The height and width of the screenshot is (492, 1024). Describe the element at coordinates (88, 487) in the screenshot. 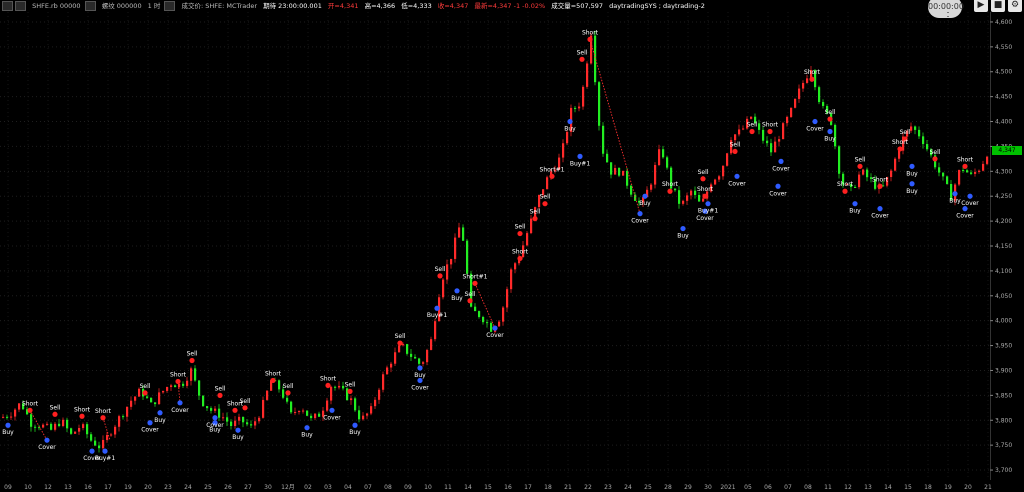

I see `x-tick-label: 16` at that location.